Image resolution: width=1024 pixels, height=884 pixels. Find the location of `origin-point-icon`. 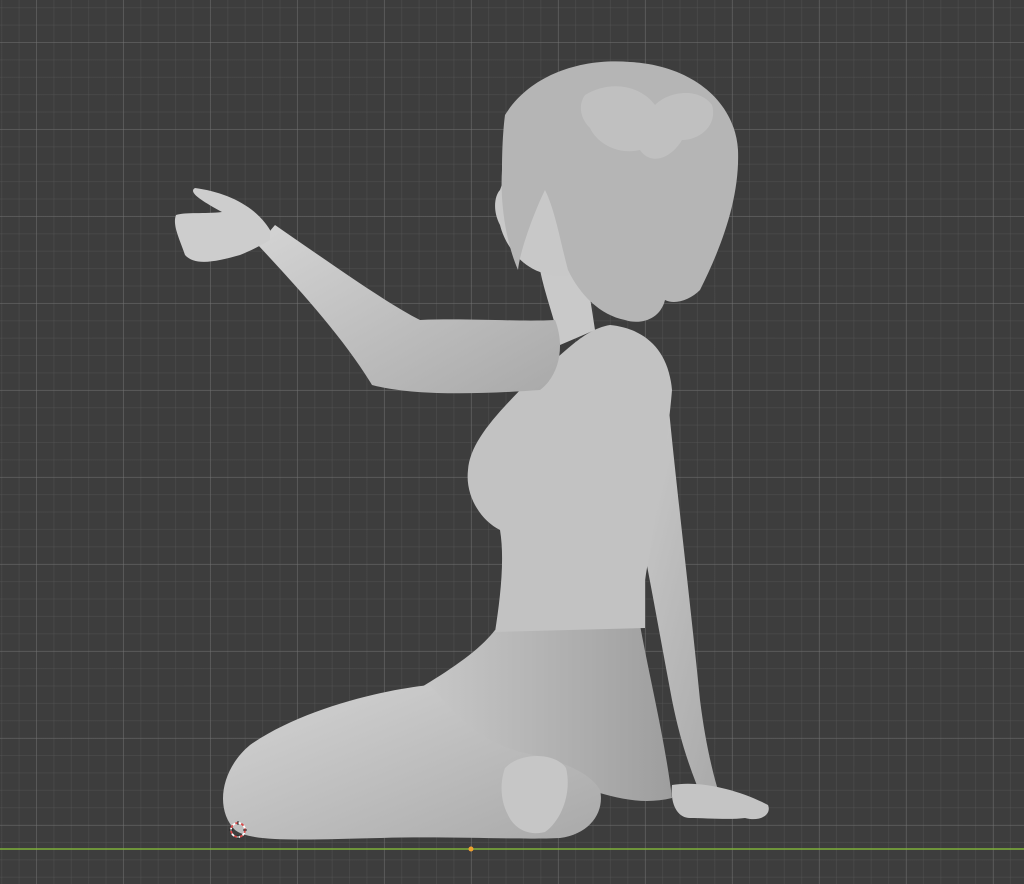

origin-point-icon is located at coordinates (471, 849).